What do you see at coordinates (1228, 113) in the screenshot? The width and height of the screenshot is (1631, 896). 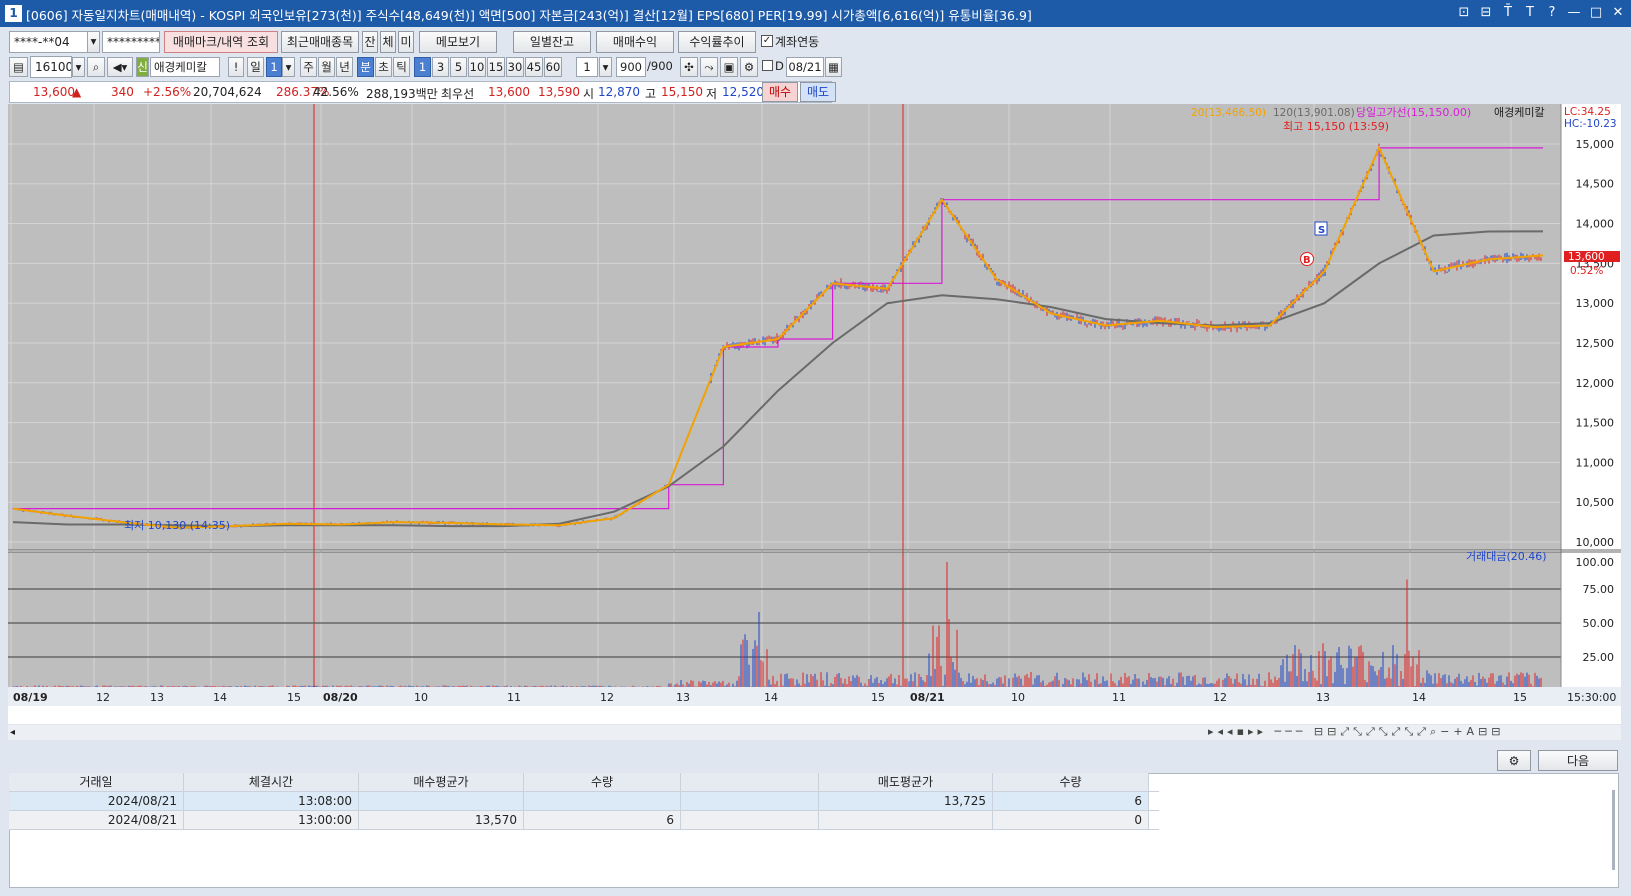 I see `ma20-legend: 20(13,466.50)` at bounding box center [1228, 113].